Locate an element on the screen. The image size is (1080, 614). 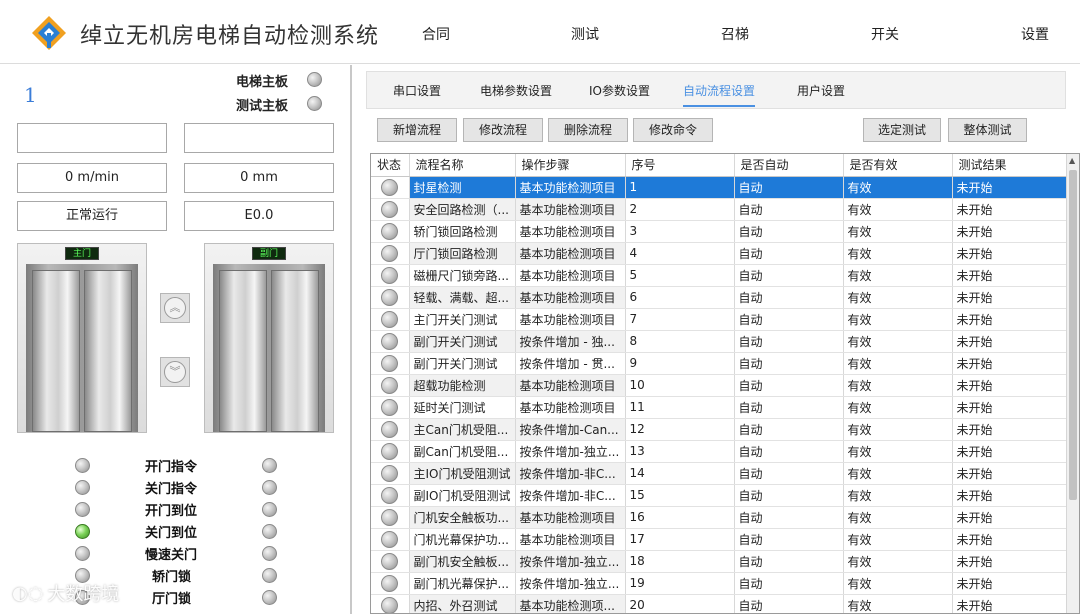
col-valid: 是否有效 is located at coordinates (898, 165).